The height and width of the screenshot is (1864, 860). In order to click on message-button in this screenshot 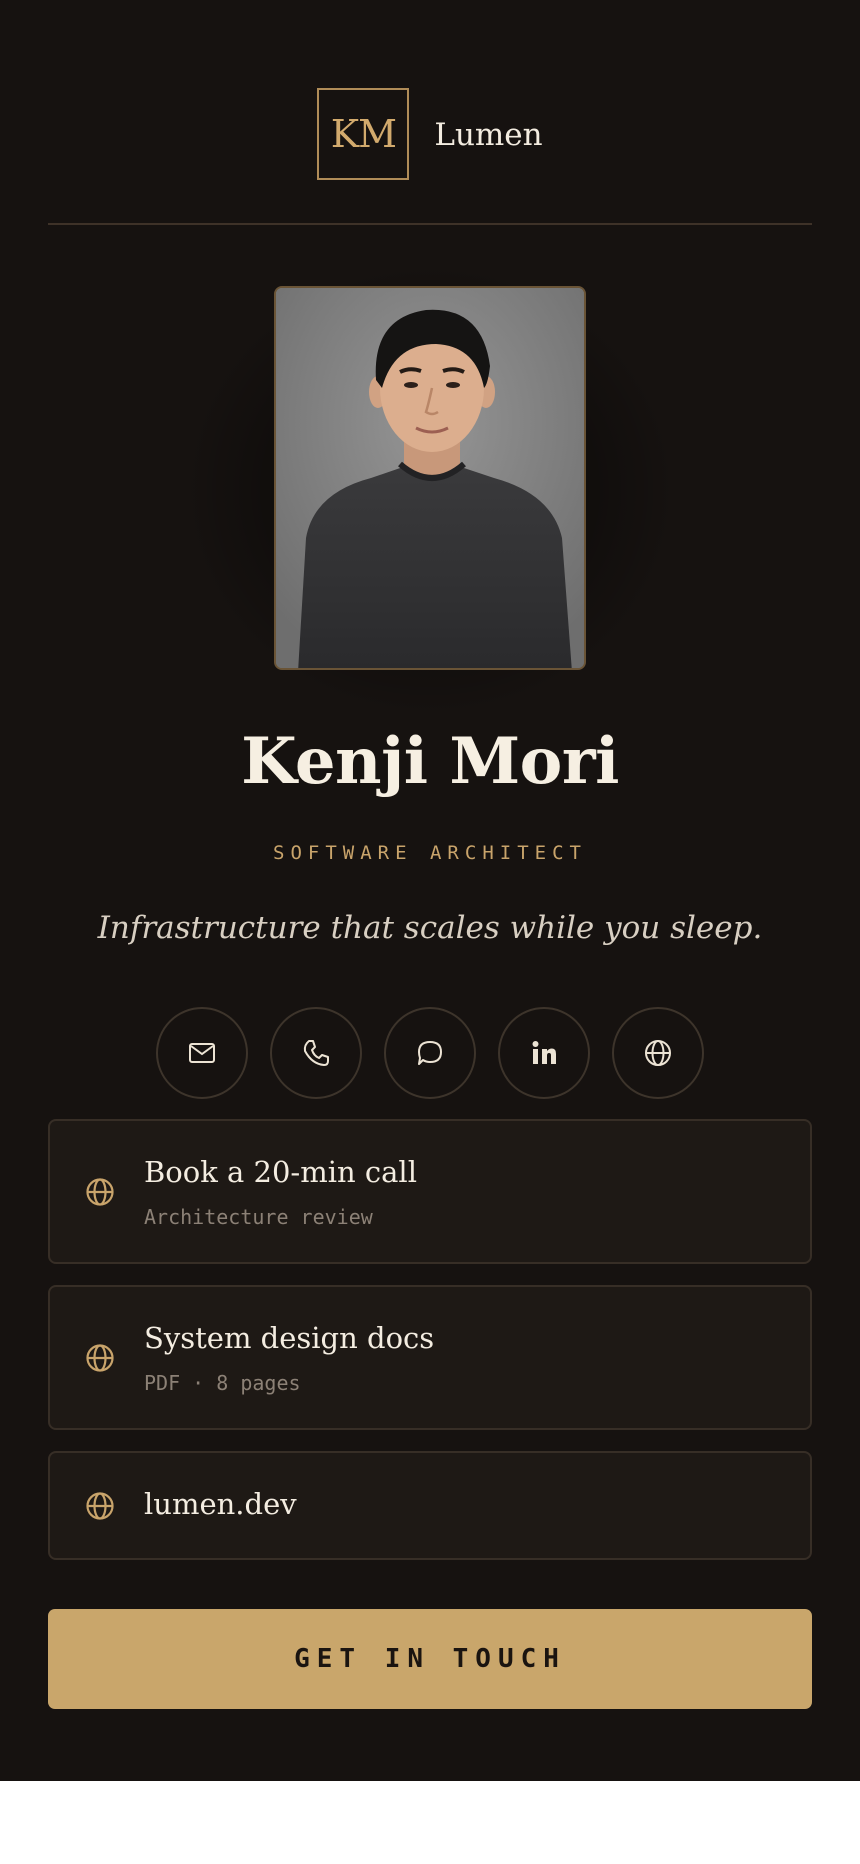, I will do `click(430, 1053)`.